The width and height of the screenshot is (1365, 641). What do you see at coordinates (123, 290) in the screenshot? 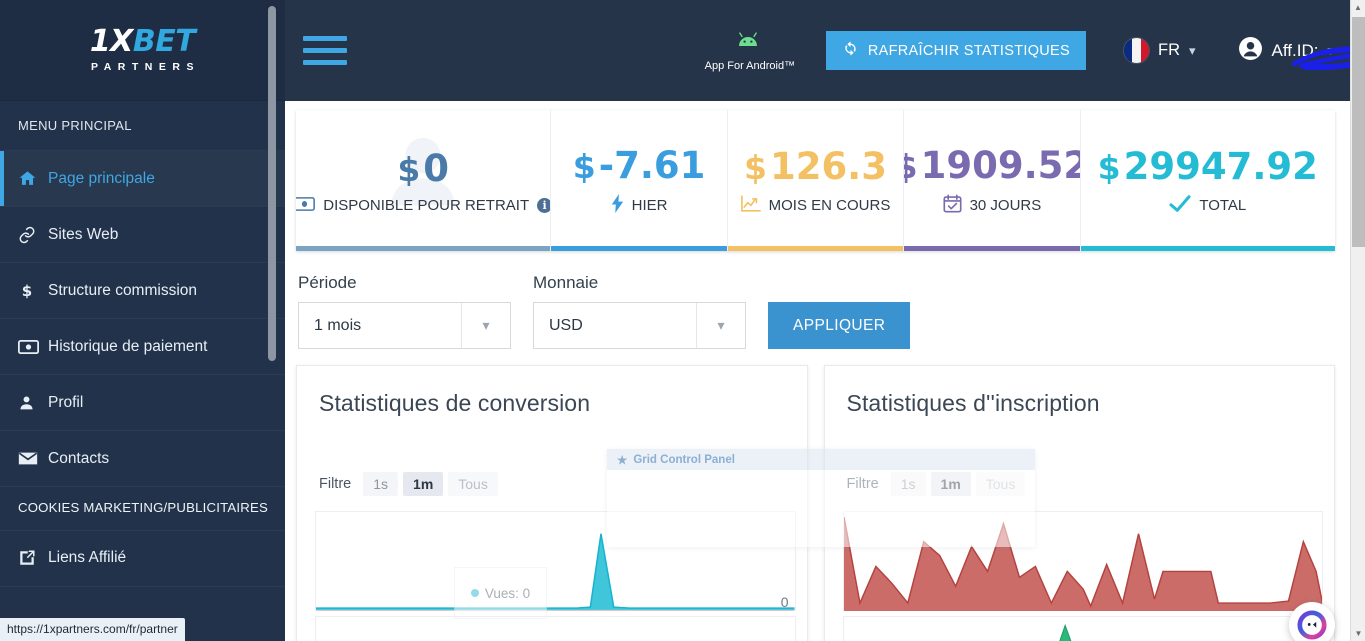
I see `sidebar-item-label: Structure commission` at bounding box center [123, 290].